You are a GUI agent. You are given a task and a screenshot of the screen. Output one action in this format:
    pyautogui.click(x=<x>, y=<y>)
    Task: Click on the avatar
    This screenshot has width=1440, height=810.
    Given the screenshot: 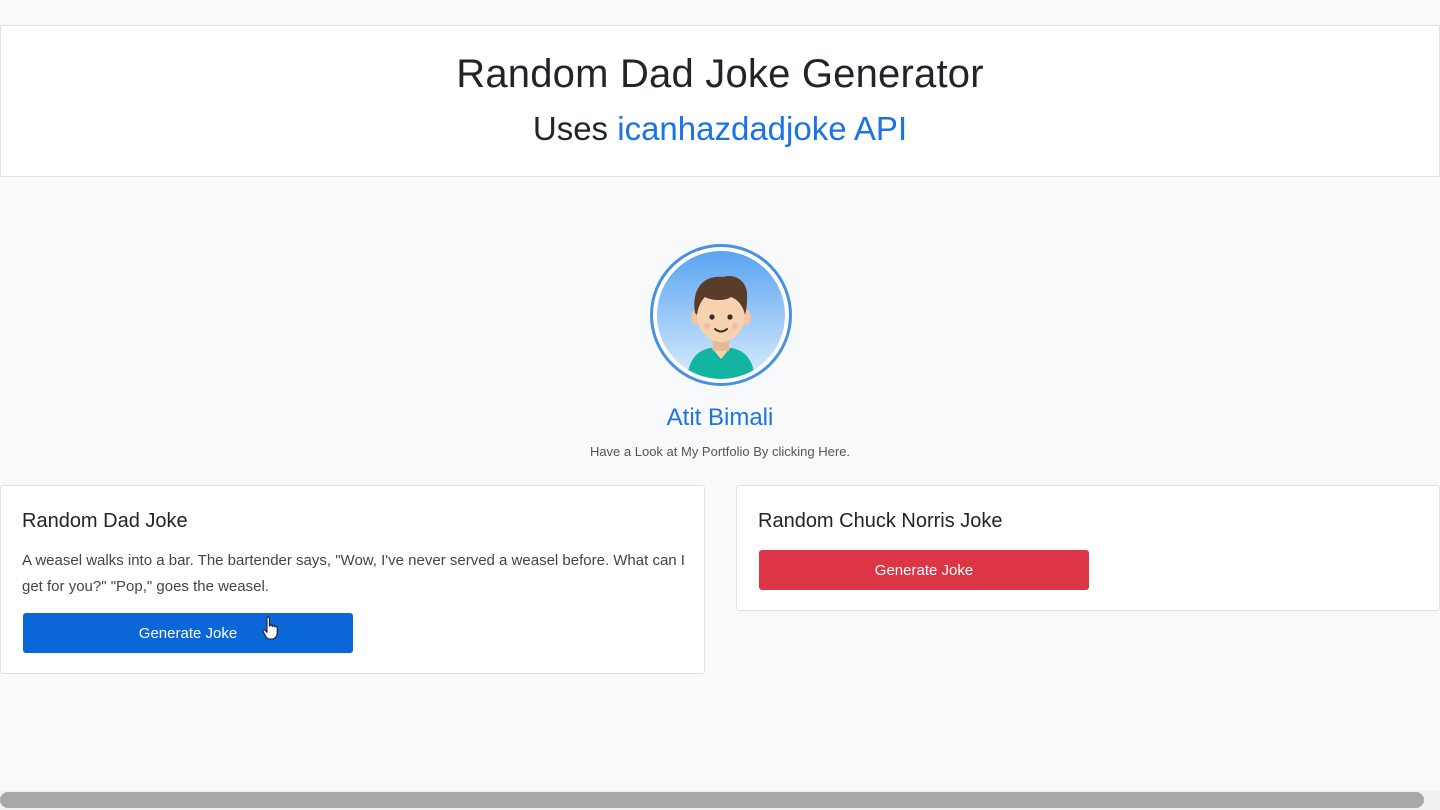 What is the action you would take?
    pyautogui.click(x=721, y=315)
    